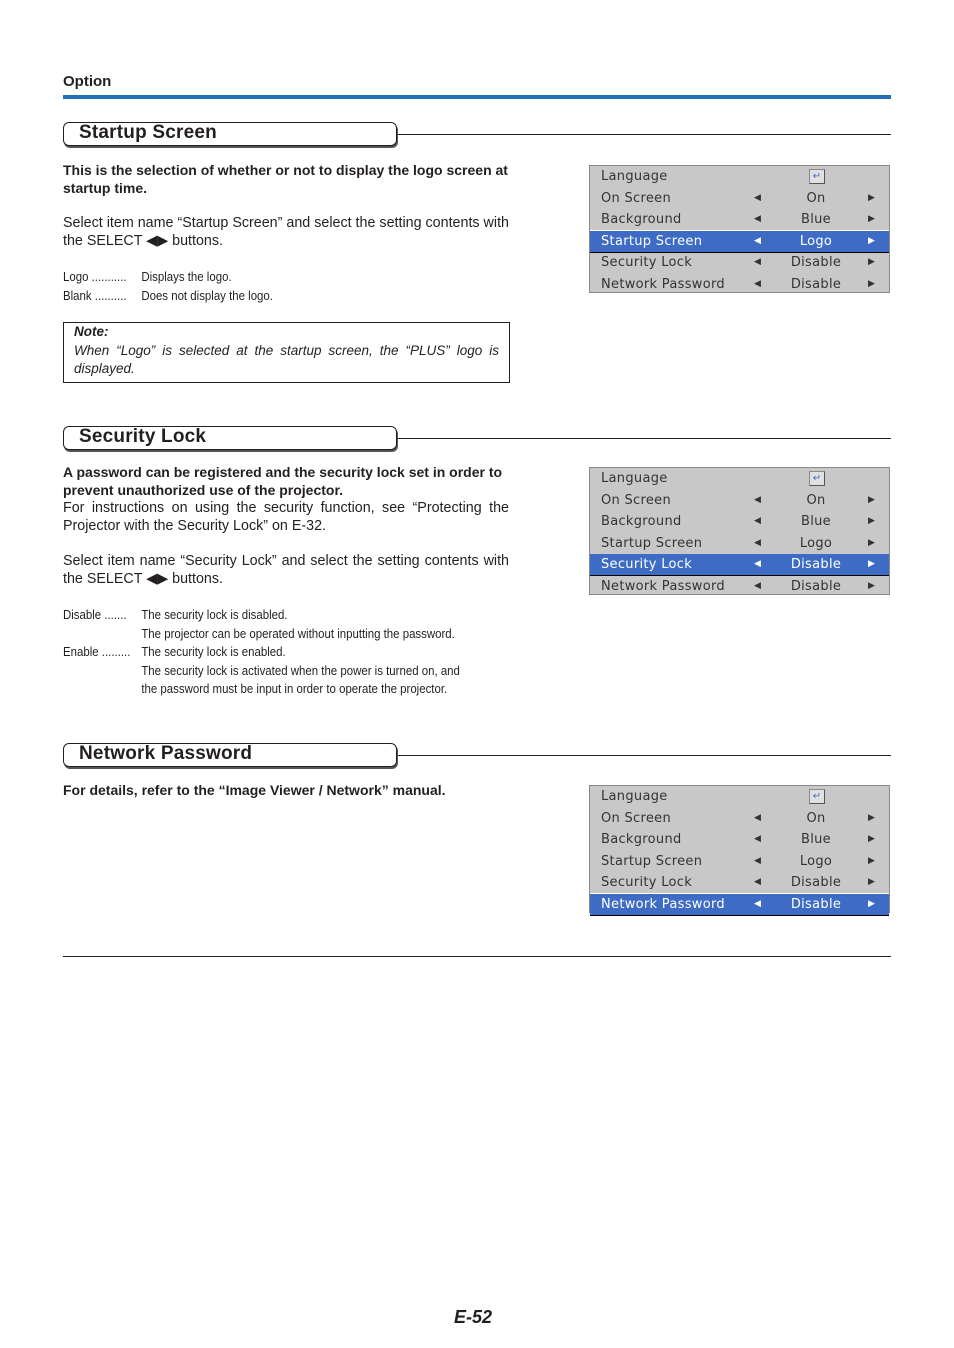 The width and height of the screenshot is (954, 1348). What do you see at coordinates (477, 756) in the screenshot?
I see `section-heading-network-password: Network Password` at bounding box center [477, 756].